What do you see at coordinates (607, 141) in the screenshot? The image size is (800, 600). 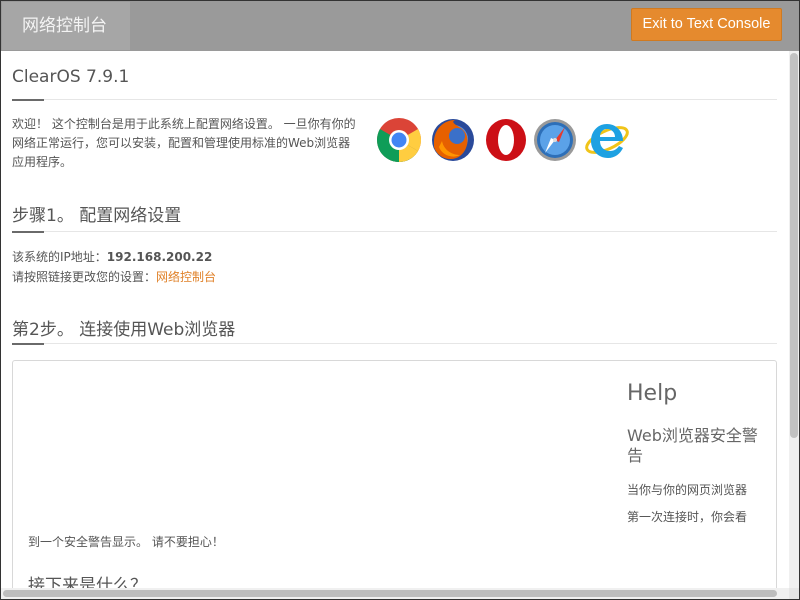 I see `internet-explorer-icon` at bounding box center [607, 141].